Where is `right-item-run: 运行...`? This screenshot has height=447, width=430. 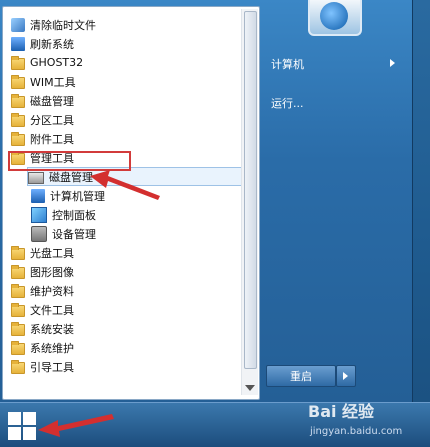
right-item-run: 运行... is located at coordinates (287, 103).